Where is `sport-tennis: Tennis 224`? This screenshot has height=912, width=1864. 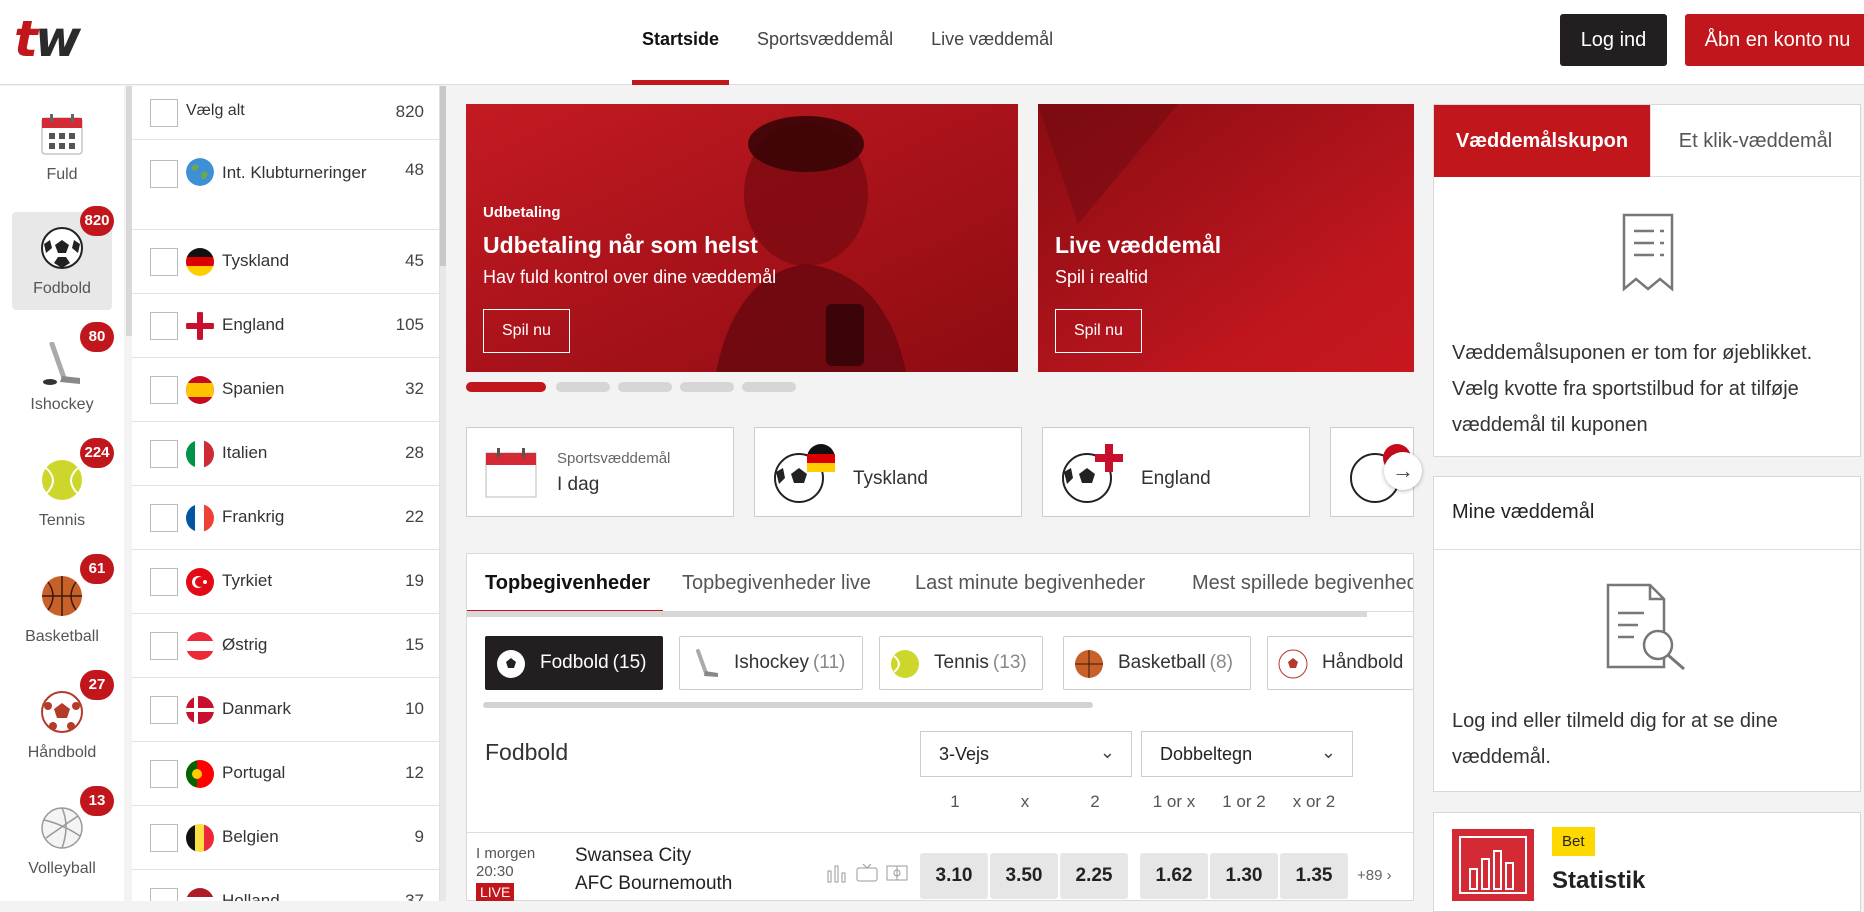
sport-tennis: Tennis 224 is located at coordinates (63, 490).